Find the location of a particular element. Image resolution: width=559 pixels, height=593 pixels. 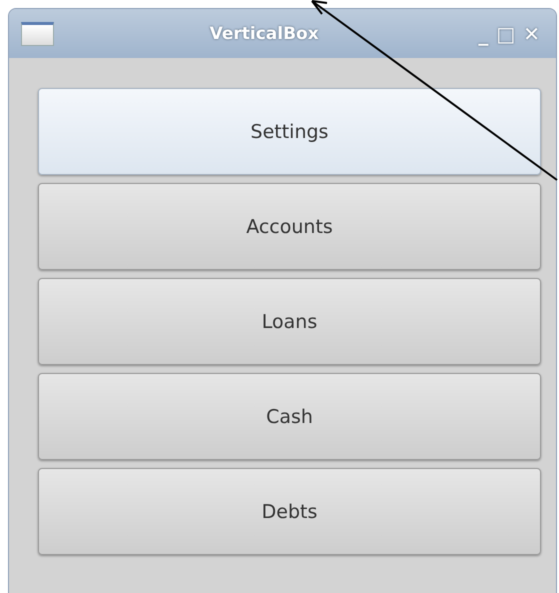

menu-button: Accounts is located at coordinates (289, 226).